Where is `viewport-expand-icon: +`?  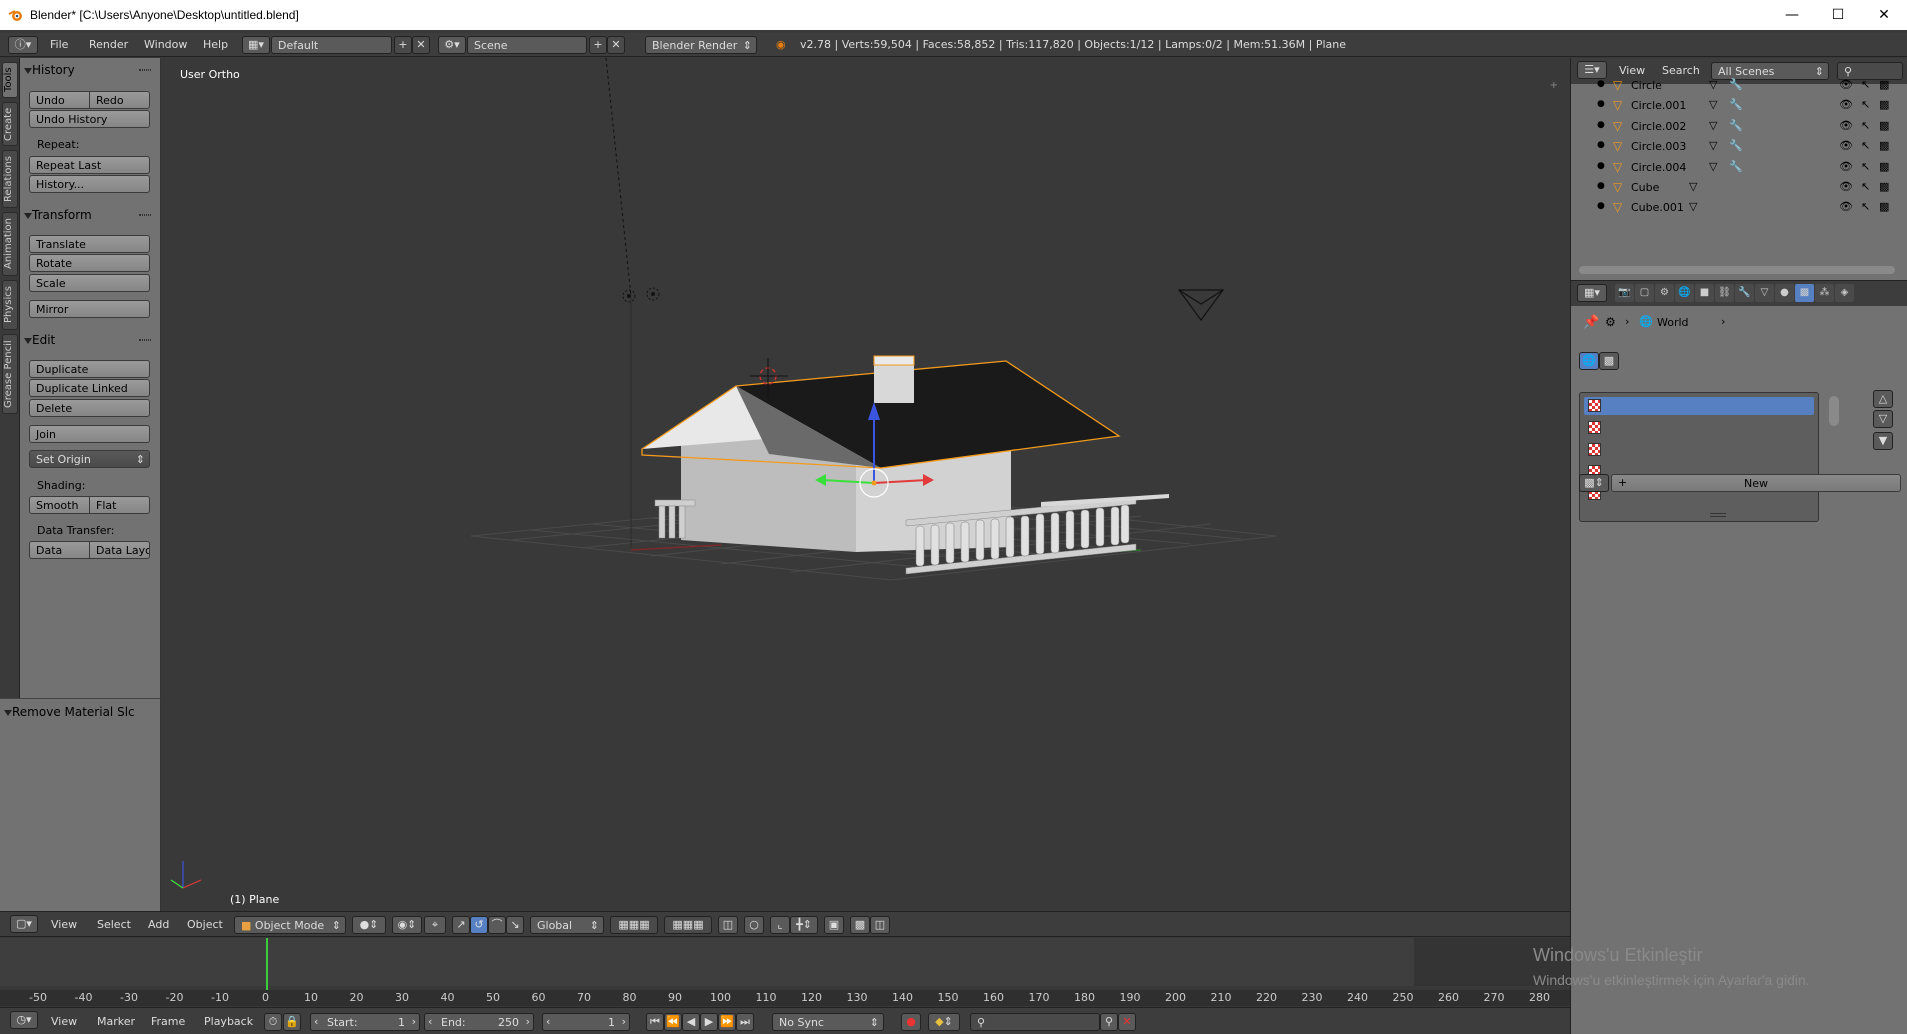 viewport-expand-icon: + is located at coordinates (1554, 85).